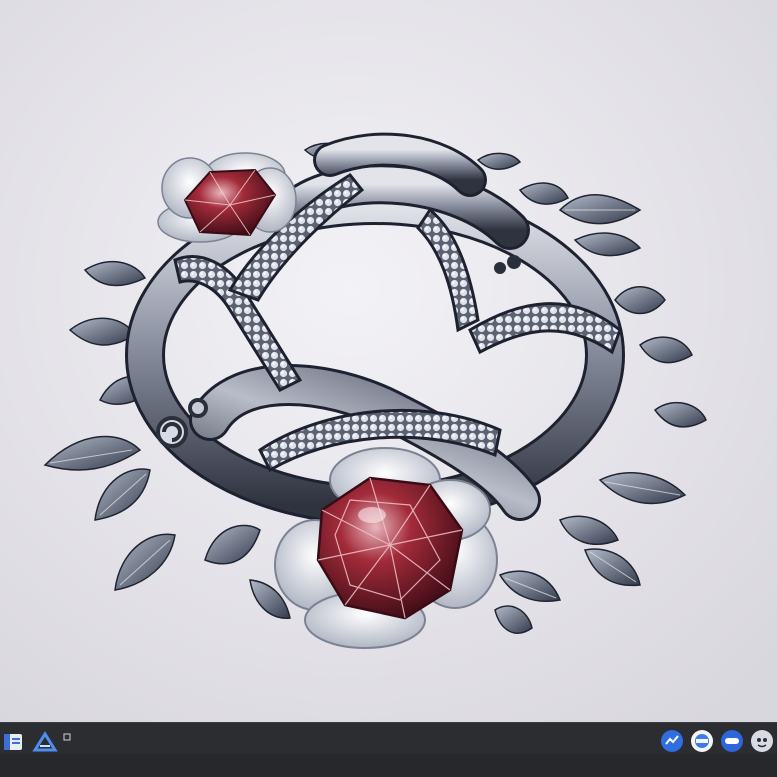 This screenshot has width=777, height=777. I want to click on pill-app-icon, so click(732, 741).